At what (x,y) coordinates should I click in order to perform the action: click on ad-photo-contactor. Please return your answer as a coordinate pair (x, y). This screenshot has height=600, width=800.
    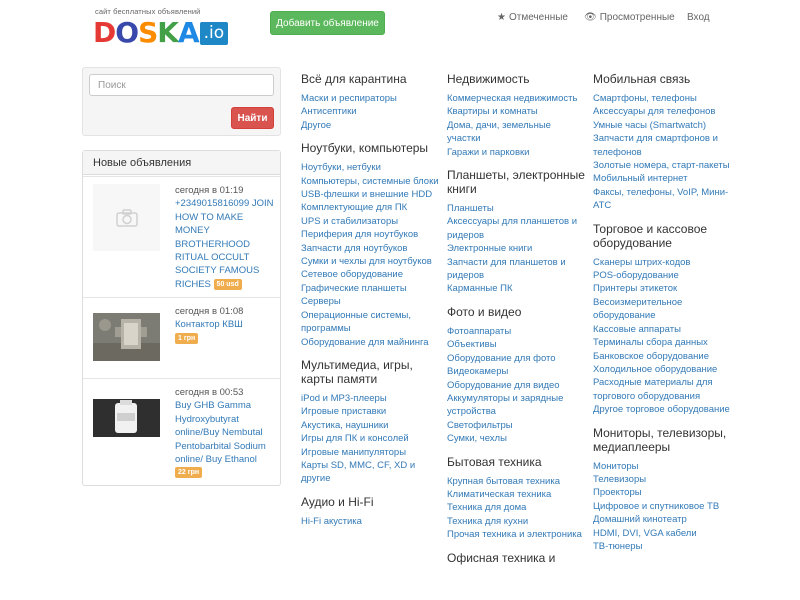
    Looking at the image, I should click on (126, 337).